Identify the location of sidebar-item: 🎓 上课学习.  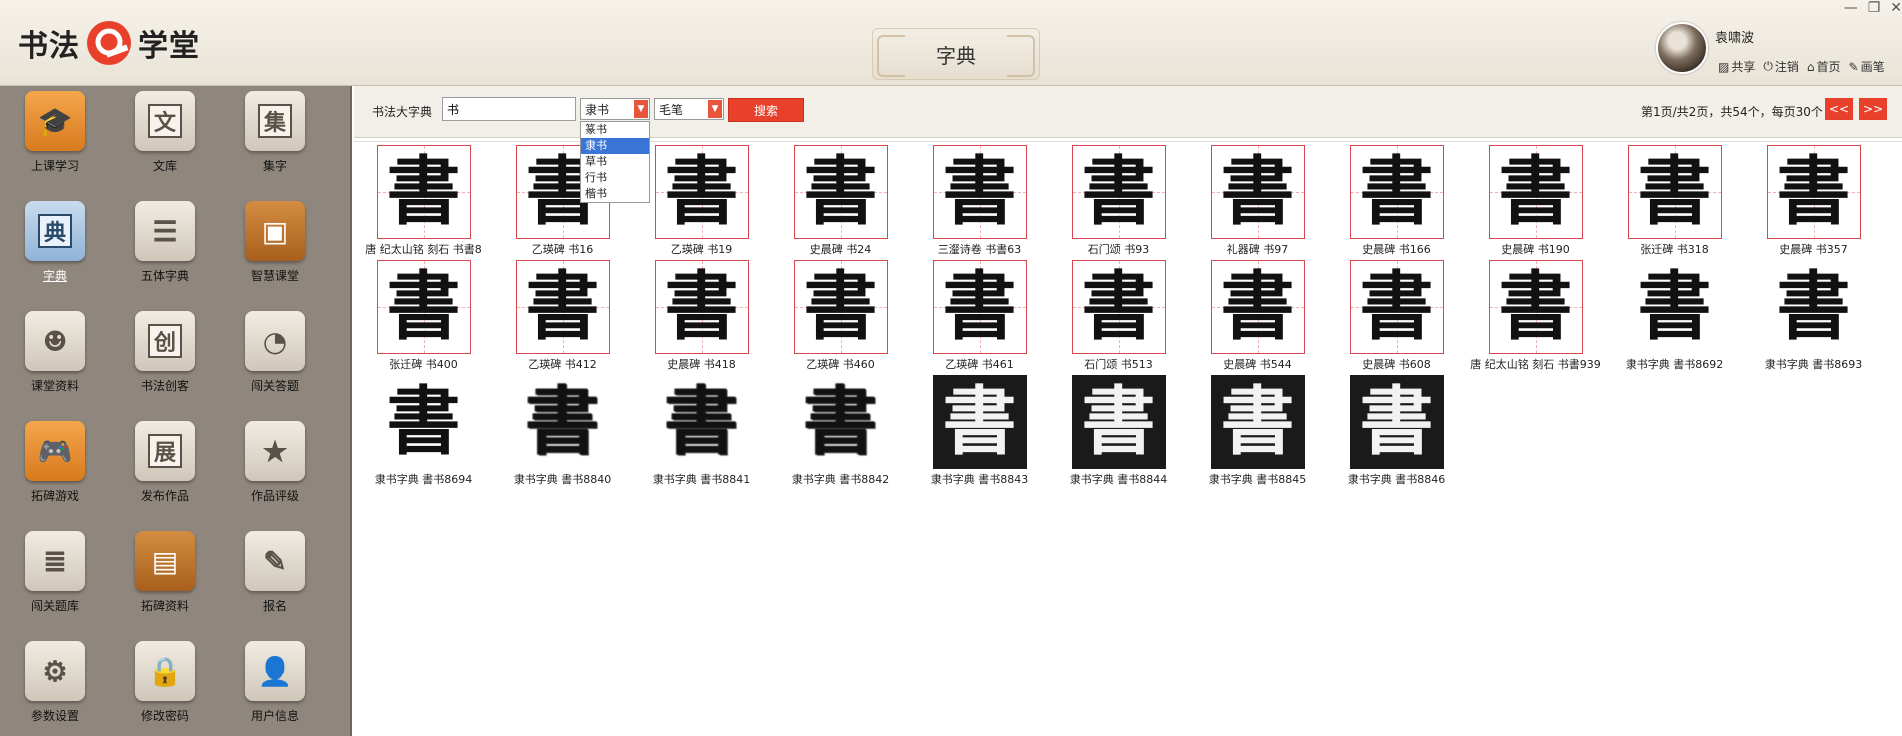
(55, 141).